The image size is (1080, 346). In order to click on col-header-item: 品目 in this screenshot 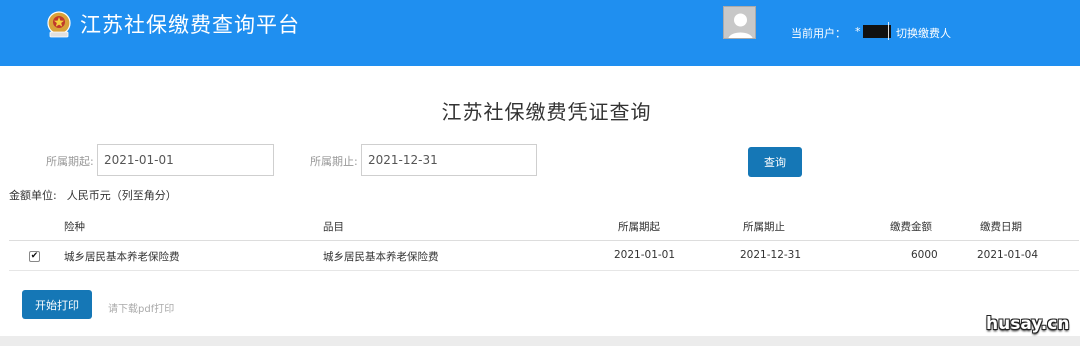, I will do `click(333, 227)`.